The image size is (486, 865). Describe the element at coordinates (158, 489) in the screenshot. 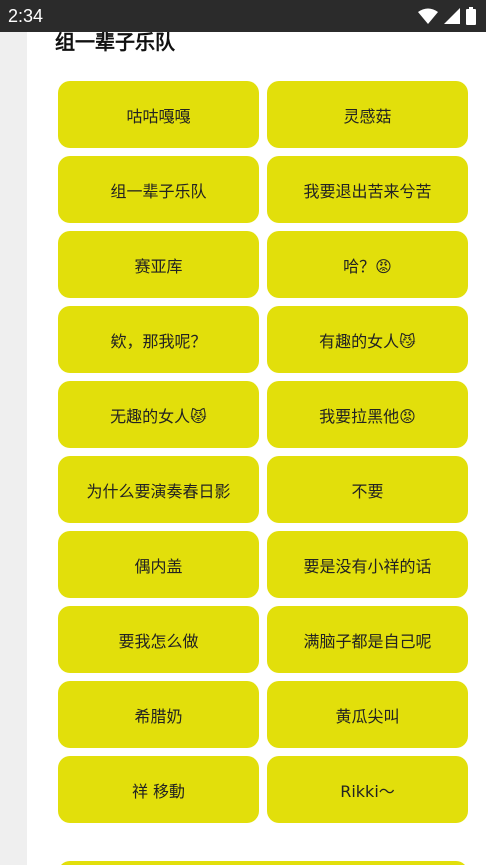

I see `sound-button: 为什么要演奏春日影` at that location.